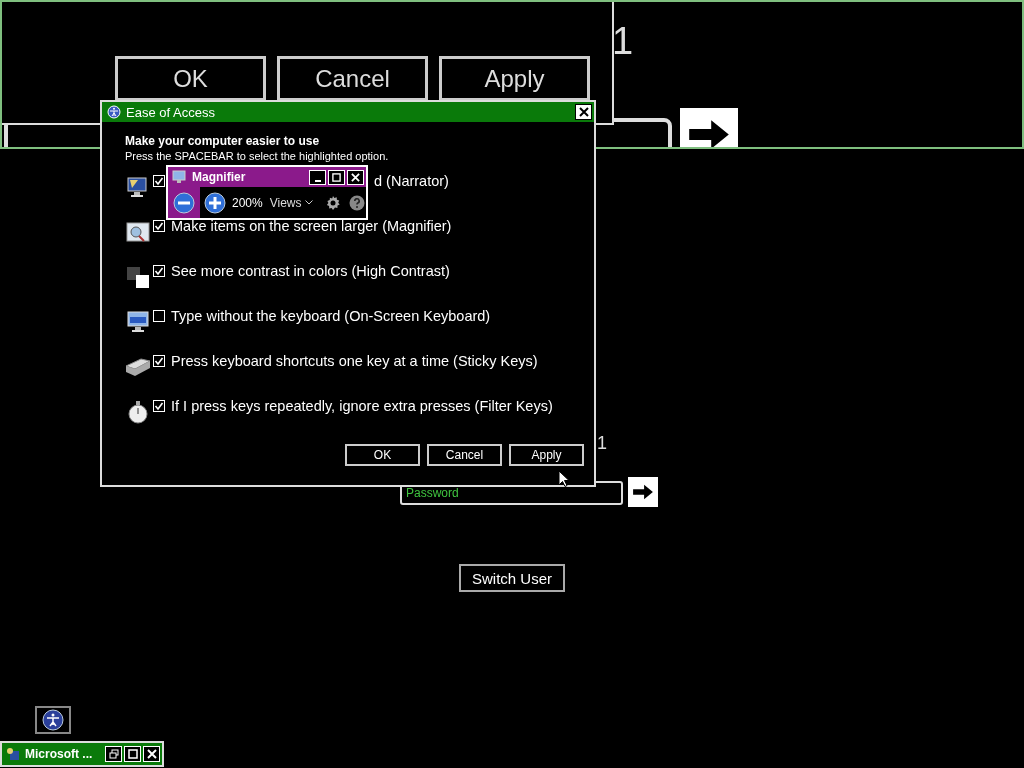  Describe the element at coordinates (332, 202) in the screenshot. I see `settings-icon` at that location.